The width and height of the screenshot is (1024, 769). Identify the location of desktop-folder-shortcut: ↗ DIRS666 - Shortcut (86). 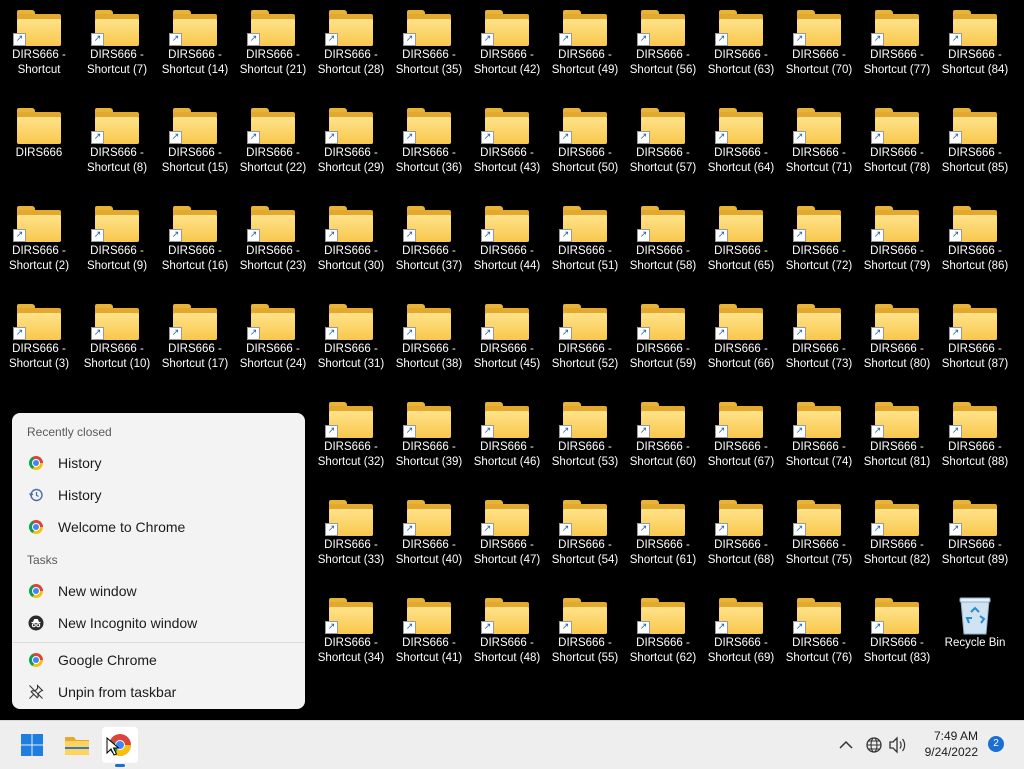
(975, 245).